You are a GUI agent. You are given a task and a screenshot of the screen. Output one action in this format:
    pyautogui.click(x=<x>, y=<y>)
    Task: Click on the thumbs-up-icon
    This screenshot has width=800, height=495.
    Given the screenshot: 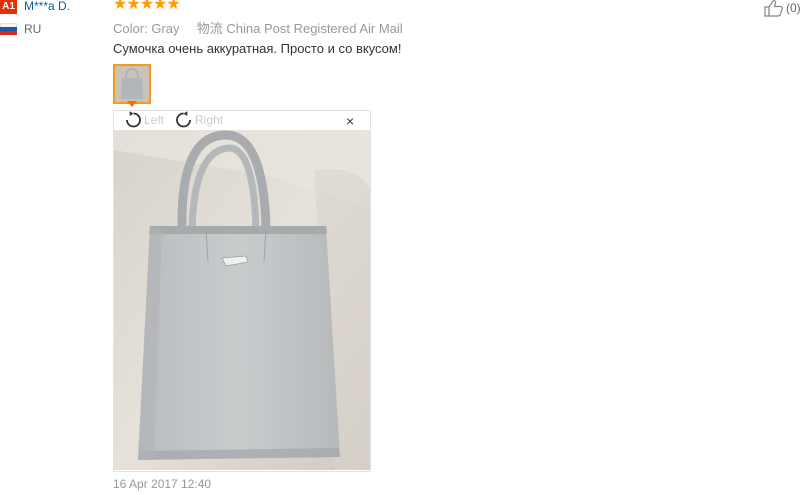 What is the action you would take?
    pyautogui.click(x=773, y=8)
    